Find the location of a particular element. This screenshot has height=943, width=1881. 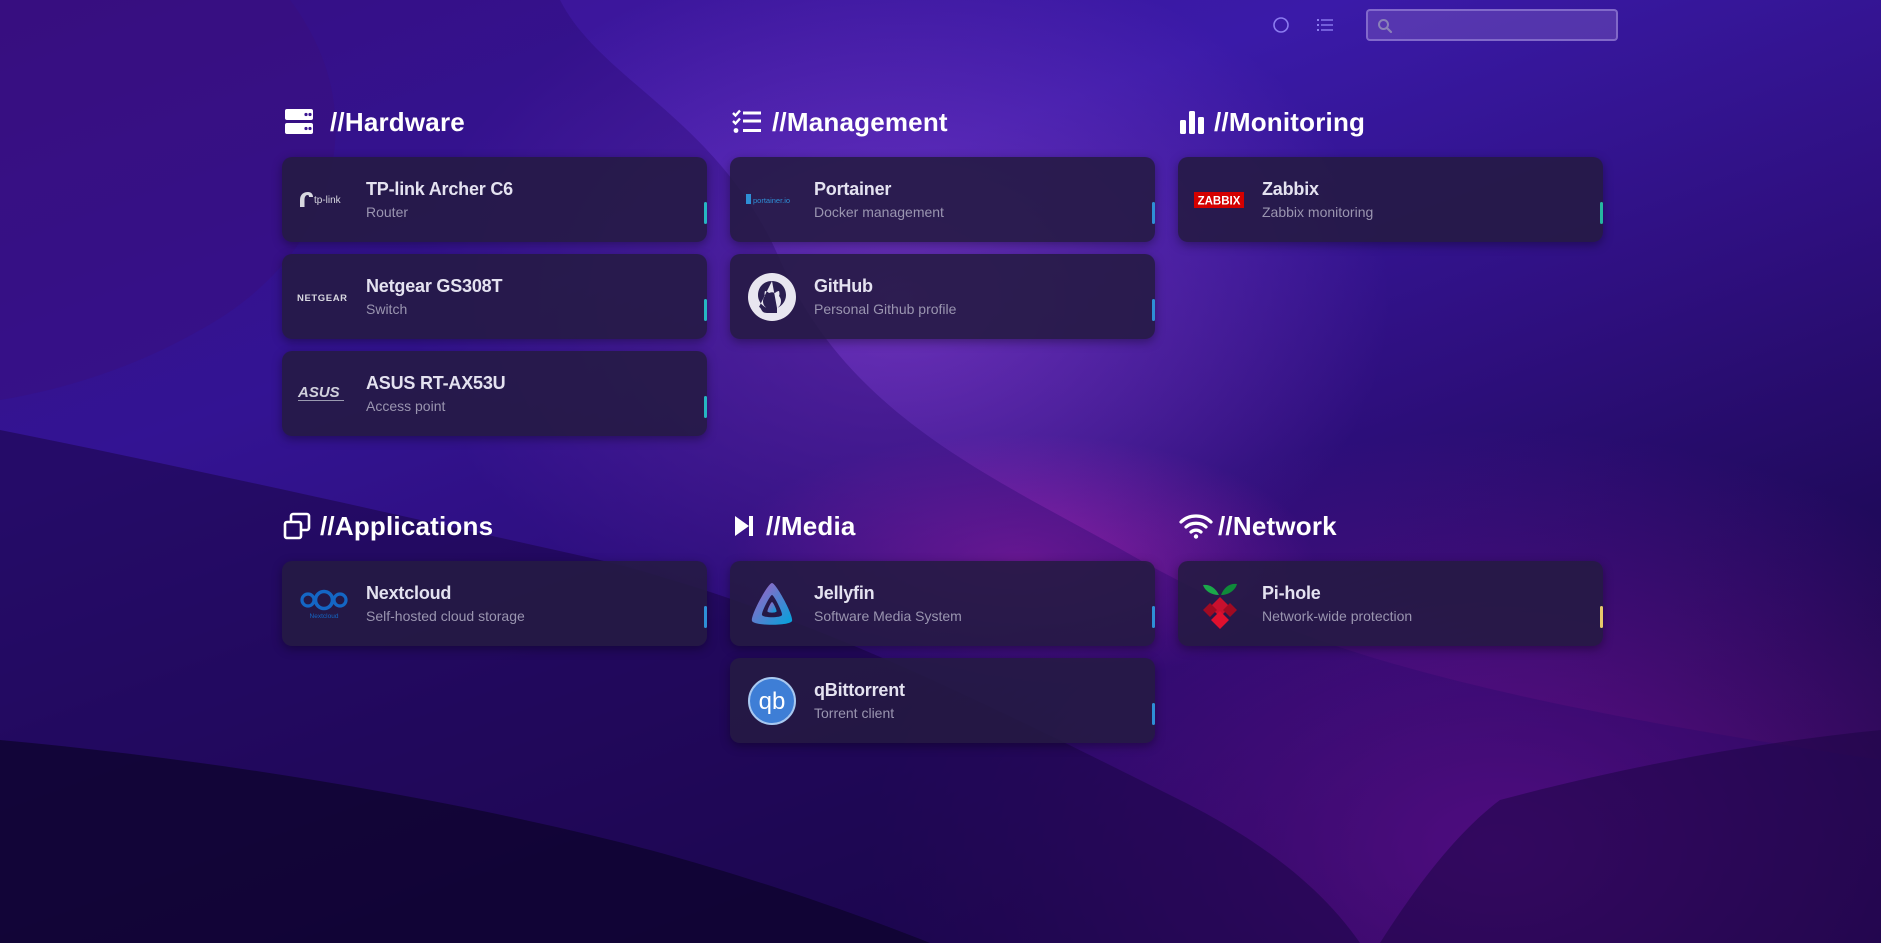

section-title: //Media is located at coordinates (811, 525).